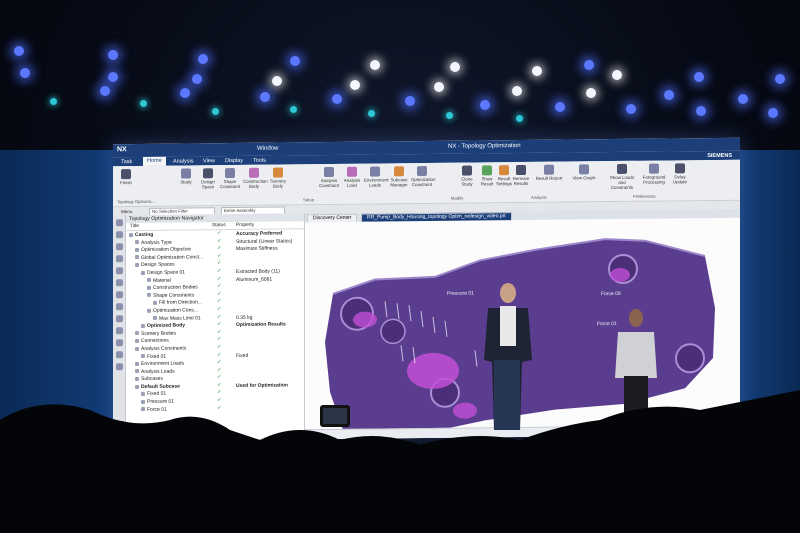 The image size is (800, 533). I want to click on phone-screen, so click(335, 416).